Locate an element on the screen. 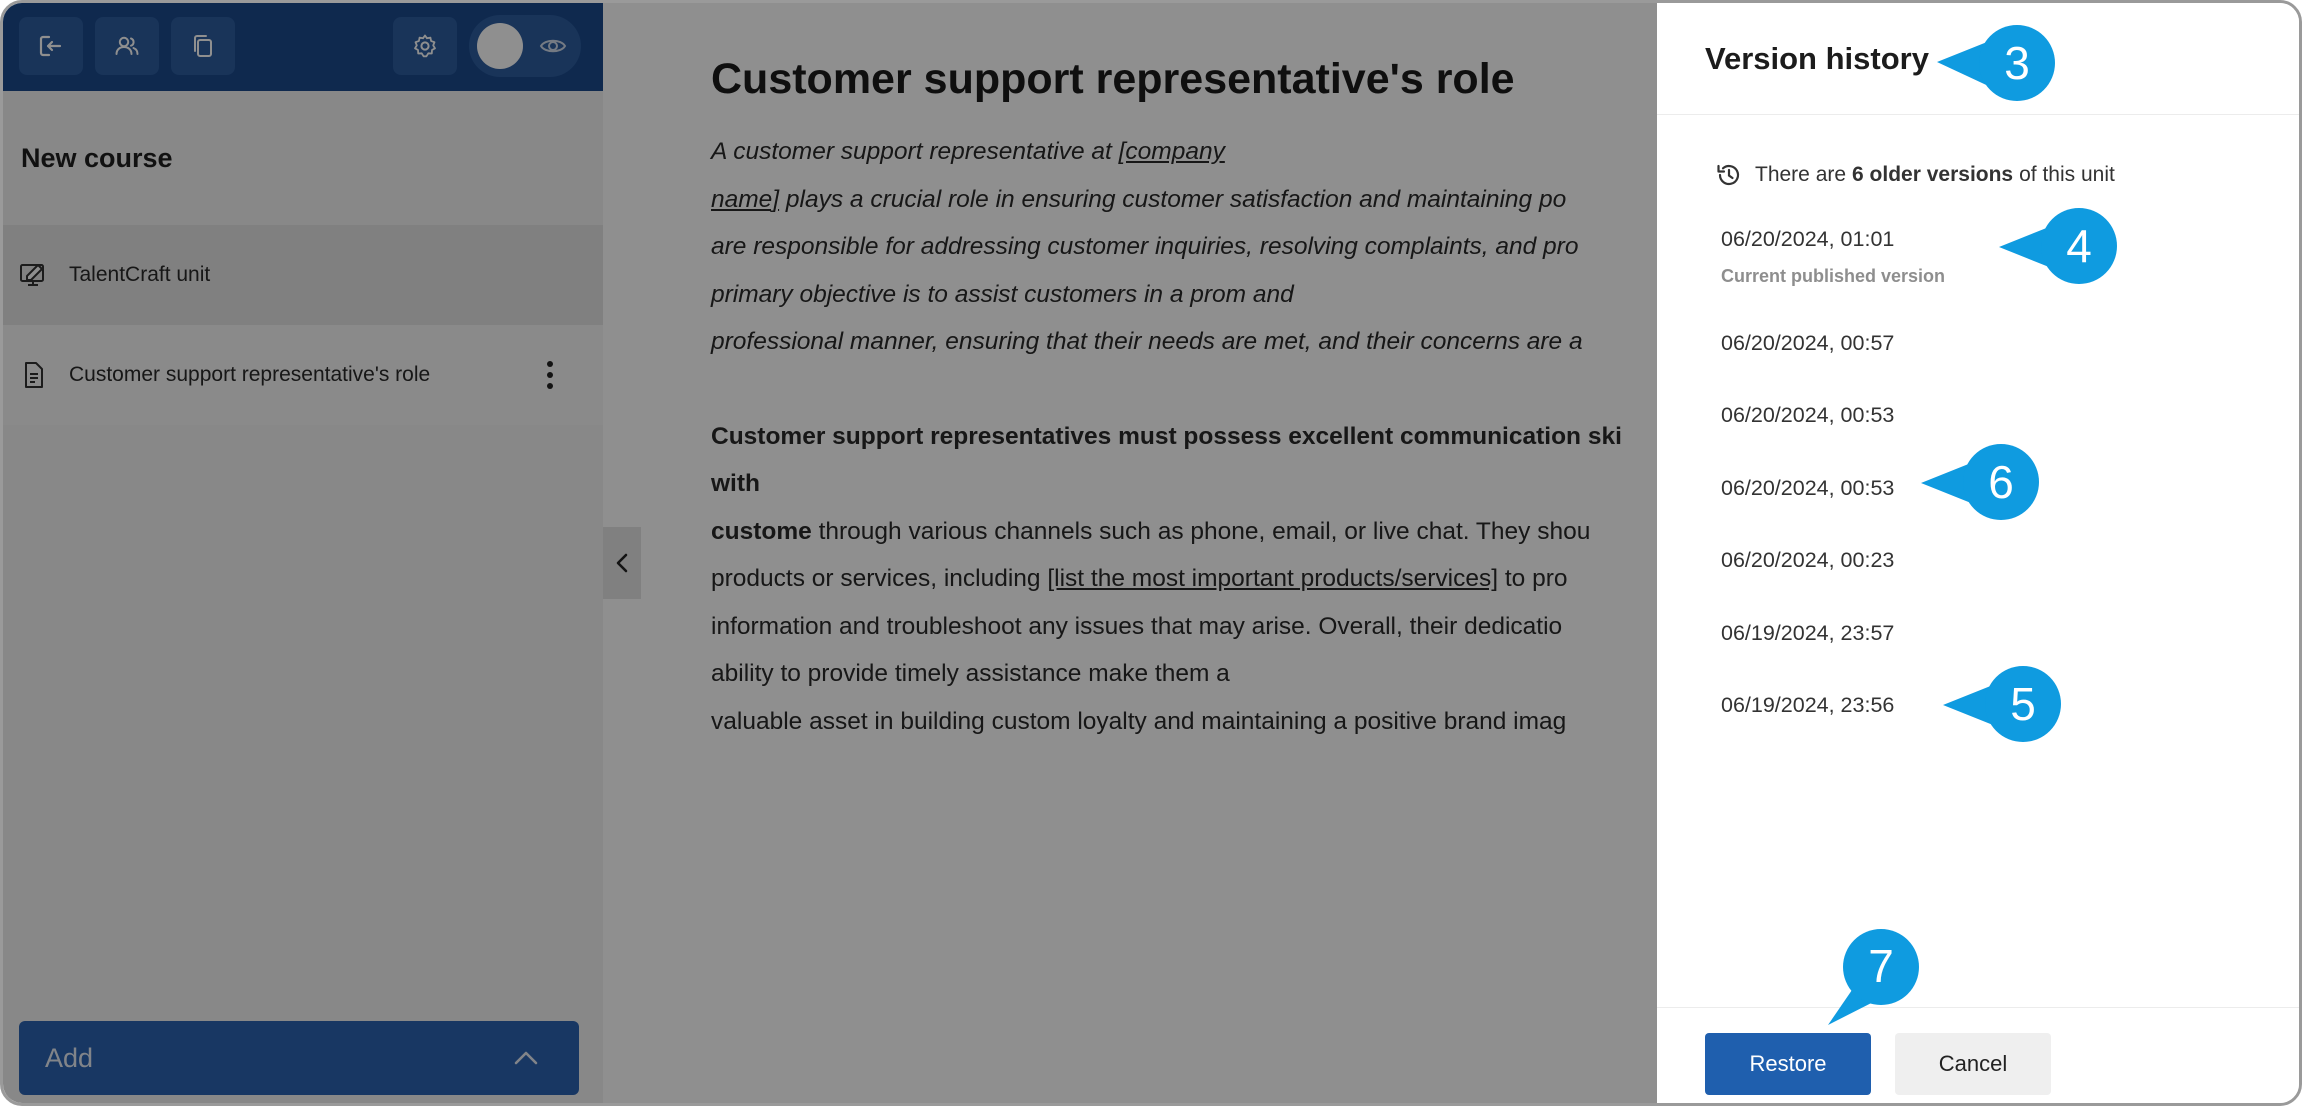 The image size is (2302, 1106). info-count: 6 older versions is located at coordinates (1933, 174).